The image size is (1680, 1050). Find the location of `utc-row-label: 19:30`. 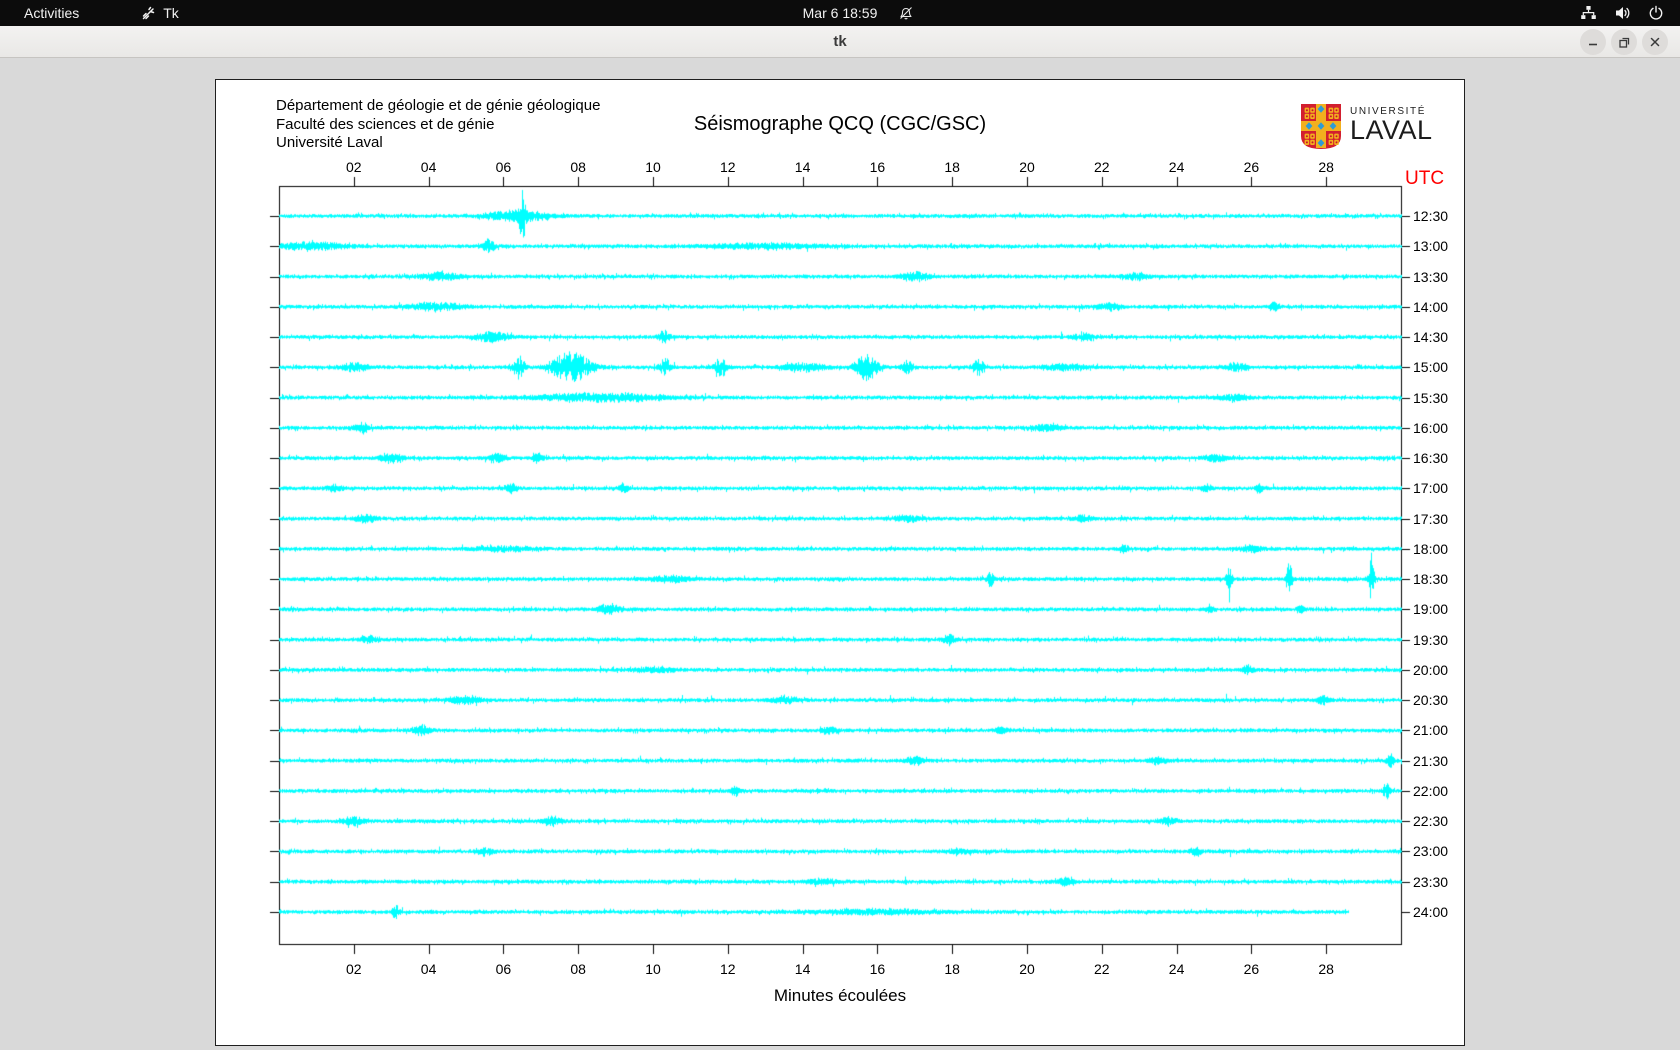

utc-row-label: 19:30 is located at coordinates (1431, 639).